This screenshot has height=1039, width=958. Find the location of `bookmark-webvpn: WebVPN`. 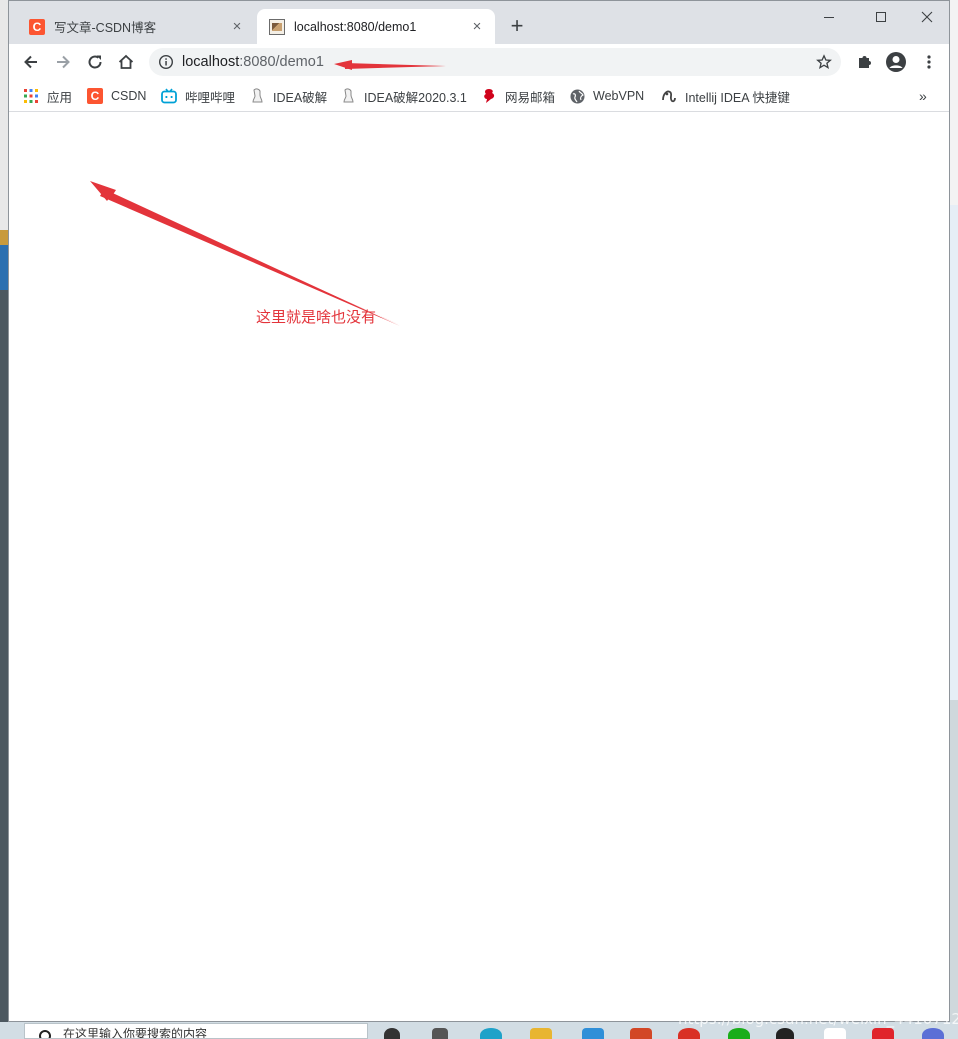

bookmark-webvpn: WebVPN is located at coordinates (606, 96).